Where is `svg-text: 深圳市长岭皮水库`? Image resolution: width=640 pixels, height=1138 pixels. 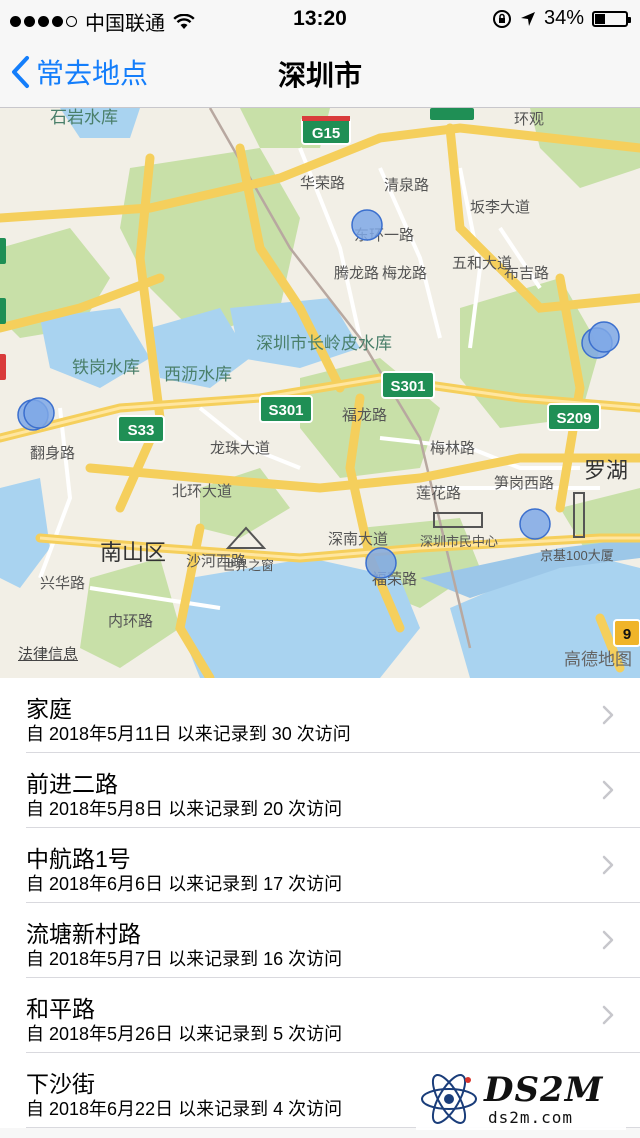 svg-text: 深圳市长岭皮水库 is located at coordinates (324, 343).